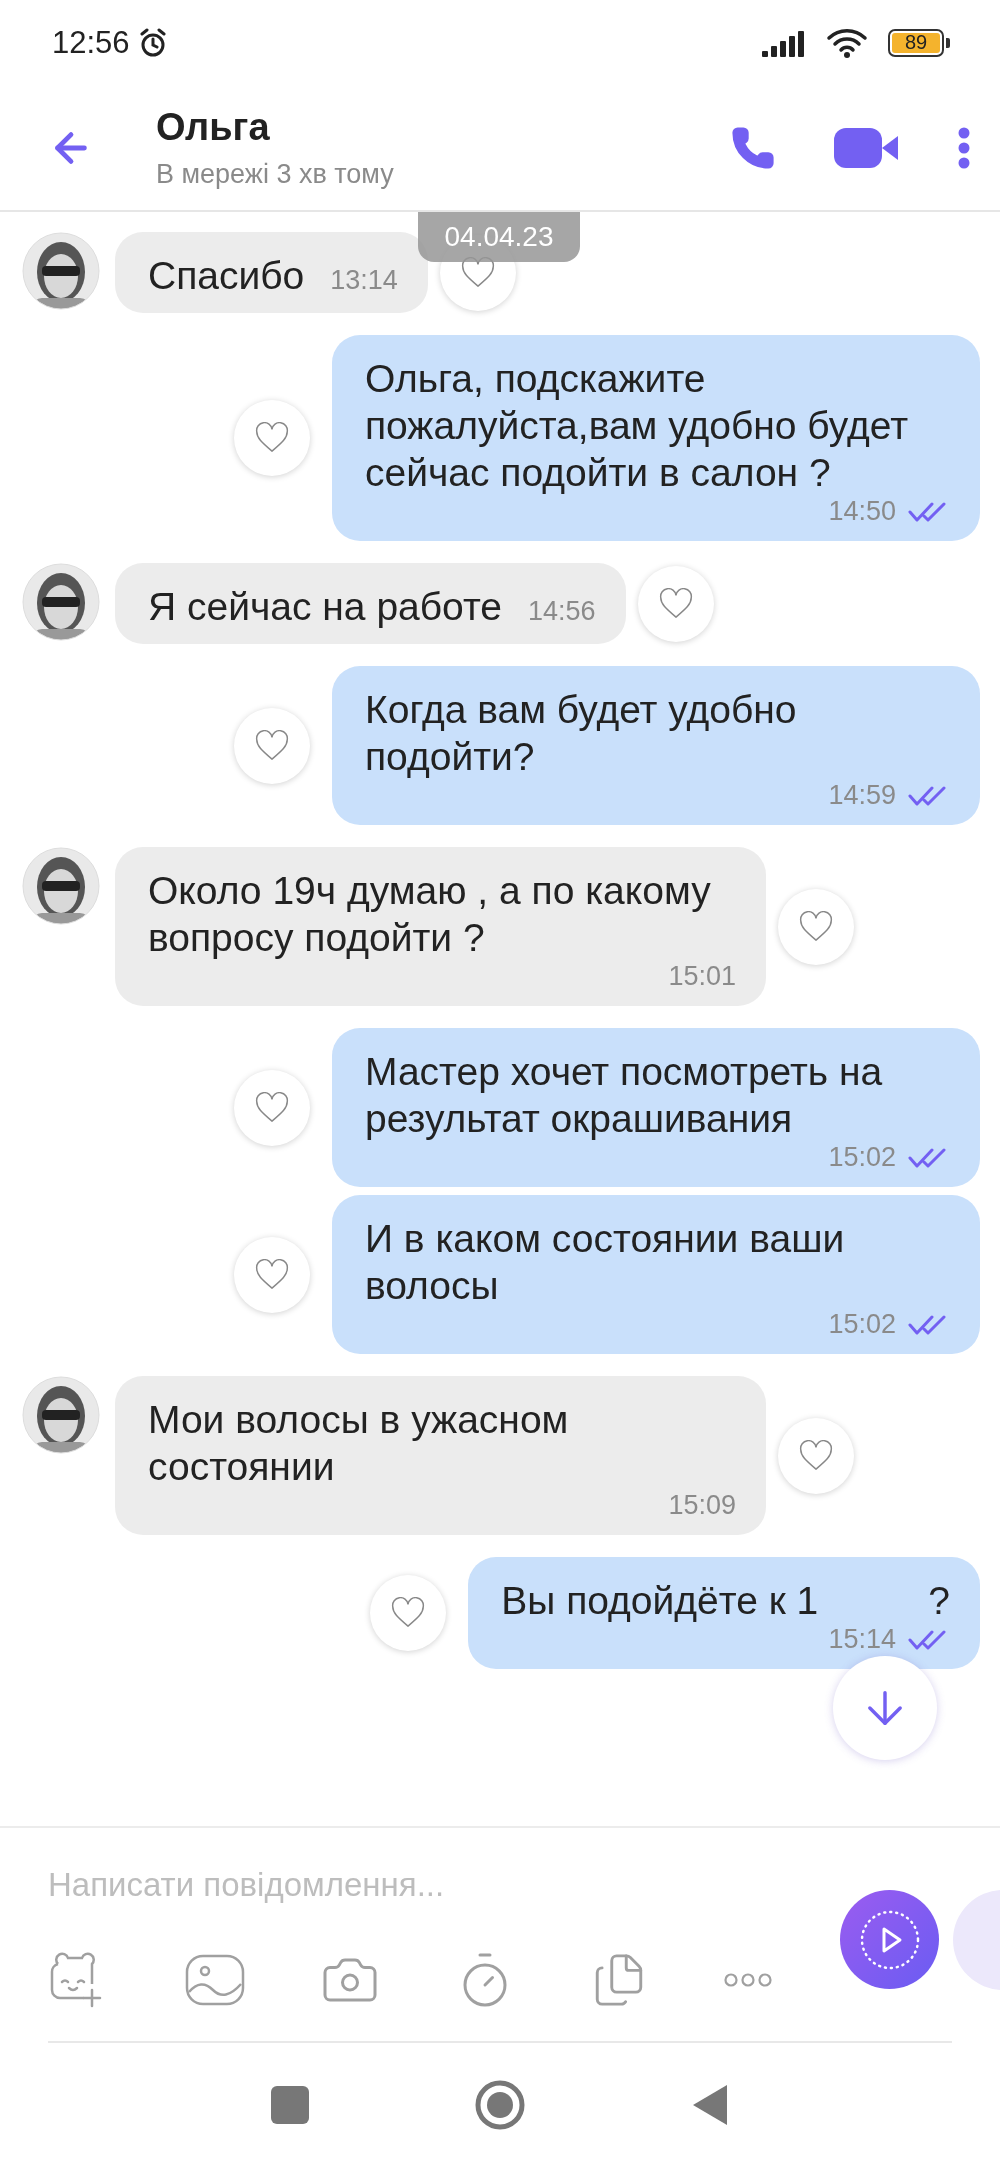 Image resolution: width=1000 pixels, height=2166 pixels. Describe the element at coordinates (725, 1601) in the screenshot. I see `message-text: Вы подойдёте к 1 ?` at that location.